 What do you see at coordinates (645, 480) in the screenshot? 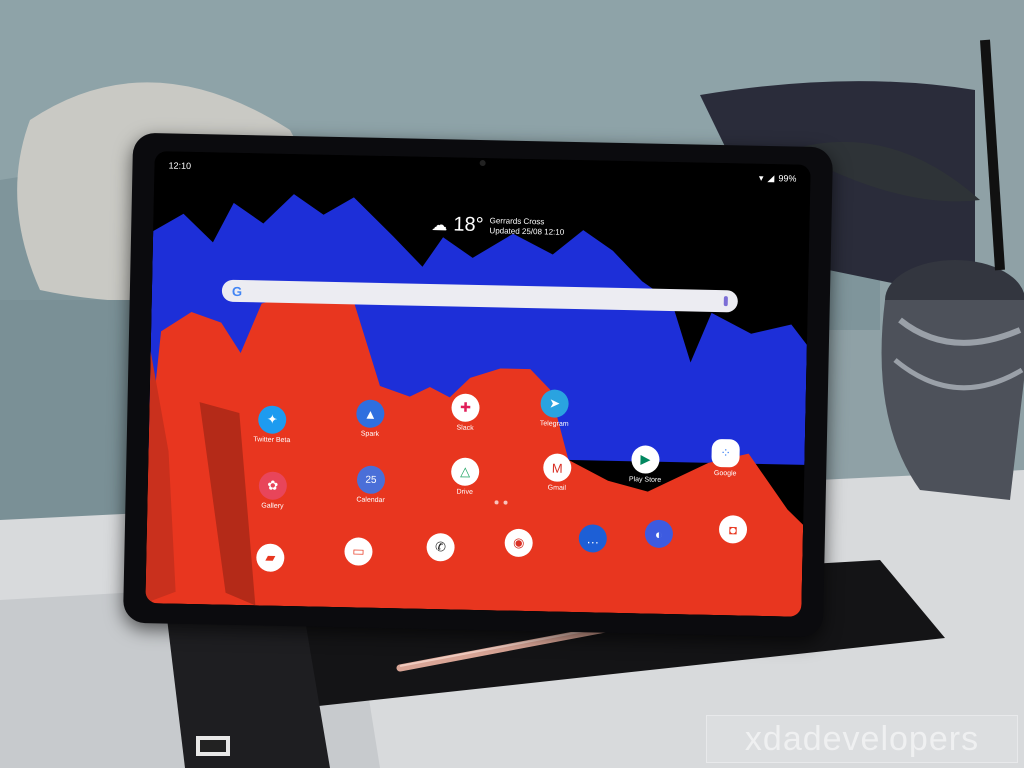
I see `app-label: Play Store` at bounding box center [645, 480].